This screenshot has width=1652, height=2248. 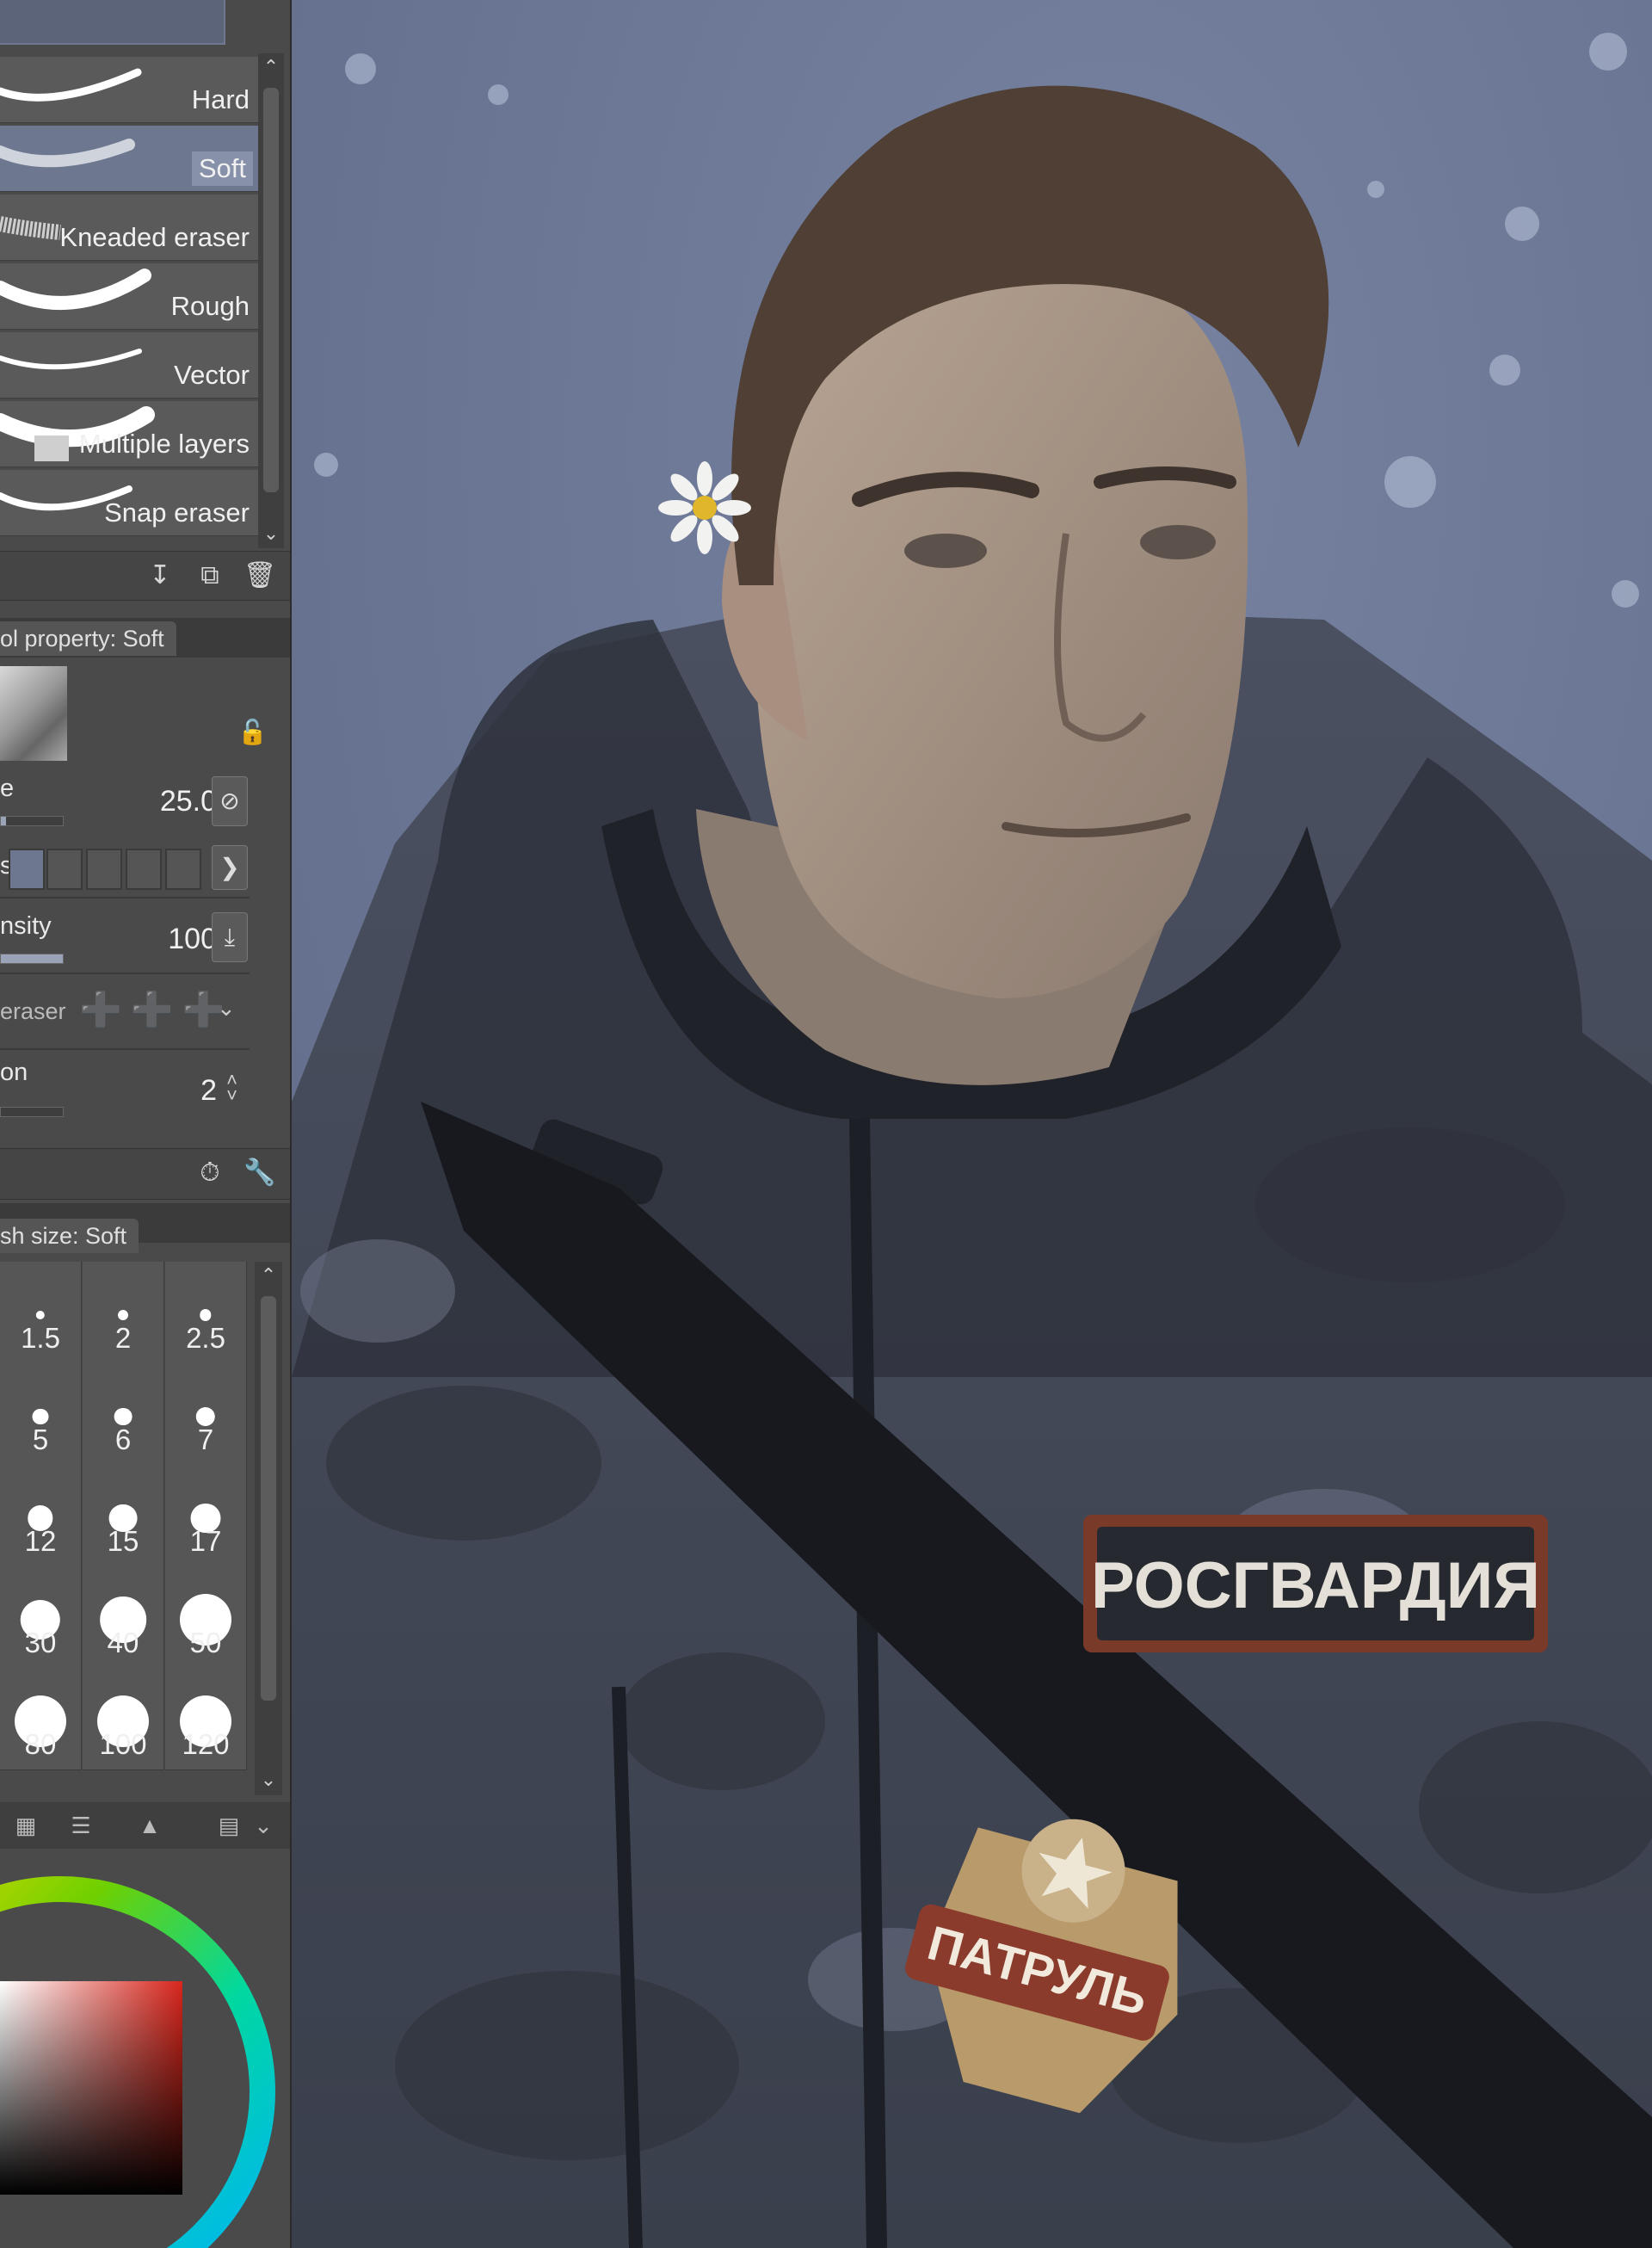 What do you see at coordinates (40, 1744) in the screenshot?
I see `brush-size-label: 80` at bounding box center [40, 1744].